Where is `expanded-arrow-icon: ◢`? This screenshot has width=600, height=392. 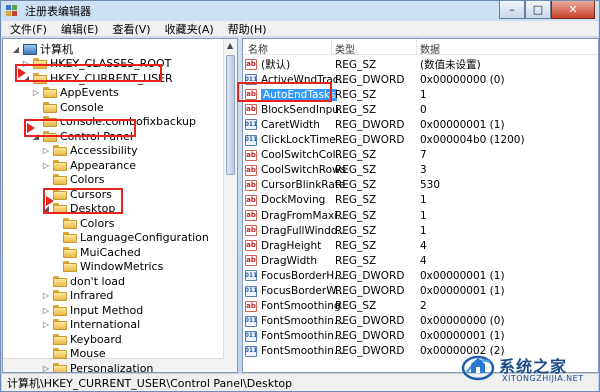
expanded-arrow-icon: ◢ is located at coordinates (16, 49).